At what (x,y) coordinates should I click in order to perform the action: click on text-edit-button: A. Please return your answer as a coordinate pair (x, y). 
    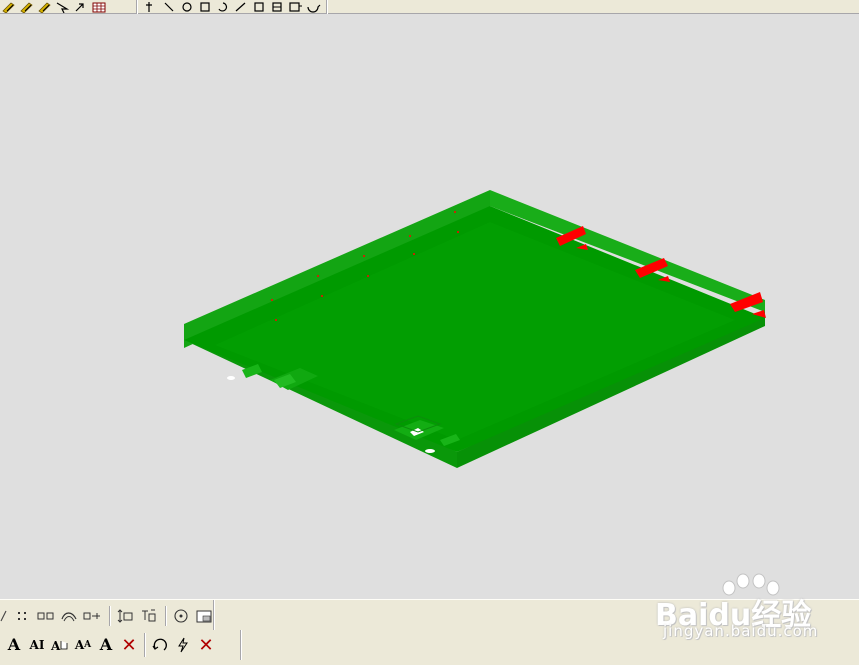
    Looking at the image, I should click on (106, 645).